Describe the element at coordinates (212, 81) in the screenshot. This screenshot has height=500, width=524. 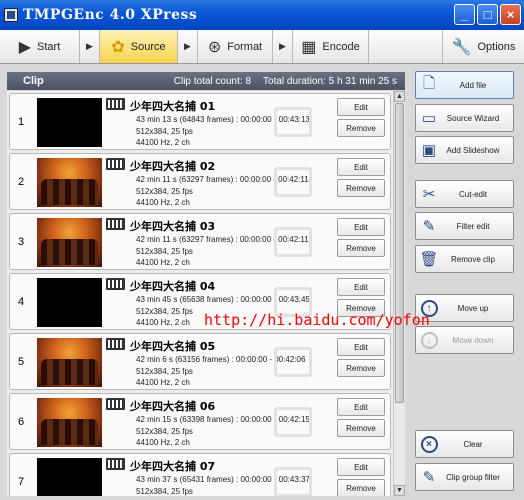
I see `clip-total-count: Clip total count: 8` at that location.